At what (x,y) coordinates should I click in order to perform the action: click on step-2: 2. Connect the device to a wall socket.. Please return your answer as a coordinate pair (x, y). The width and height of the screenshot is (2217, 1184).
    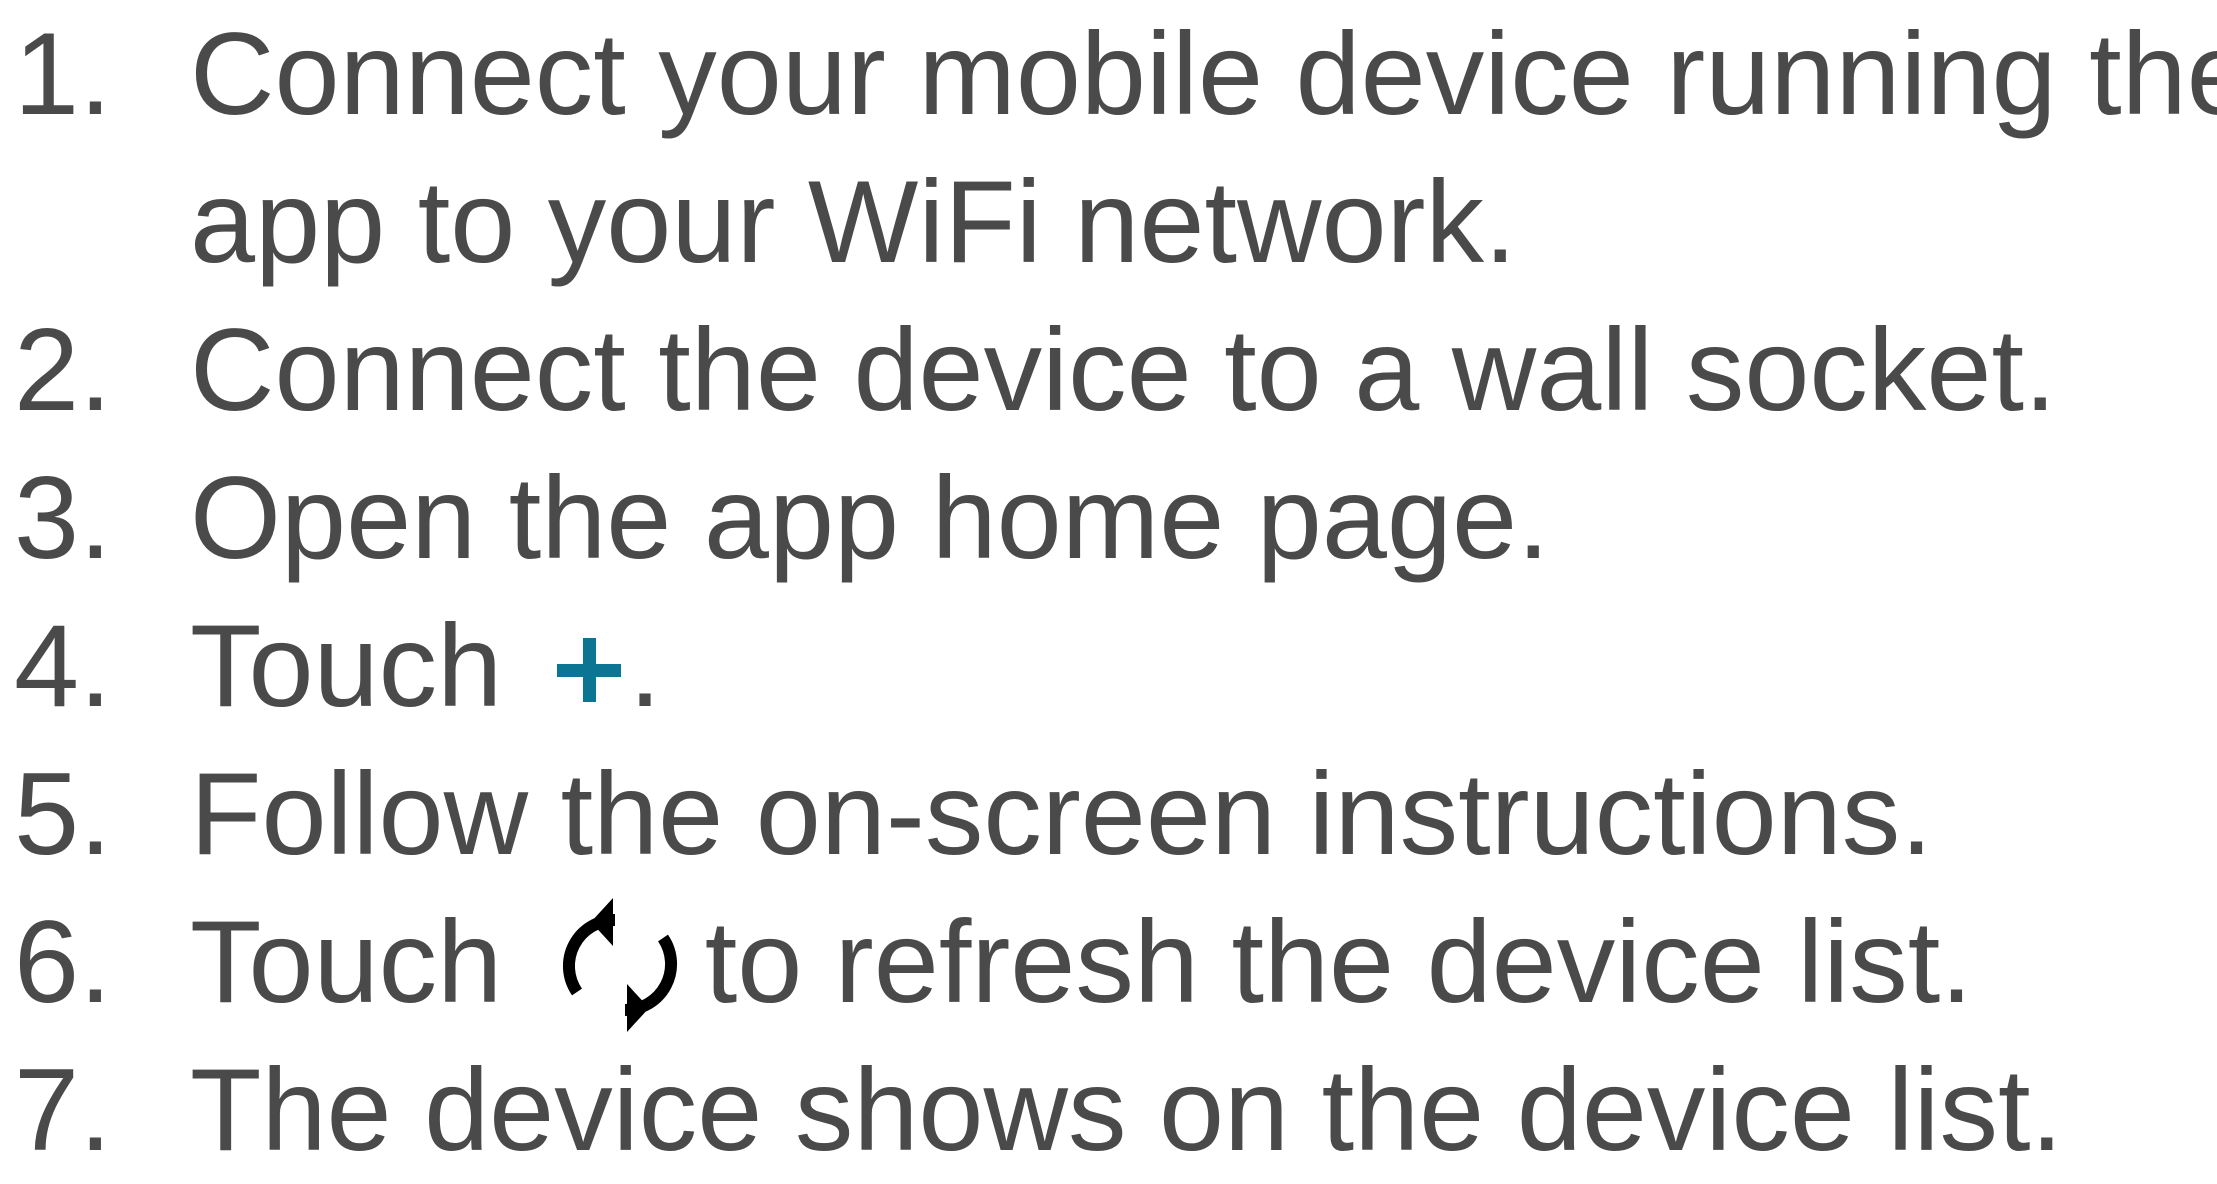
    Looking at the image, I should click on (1109, 370).